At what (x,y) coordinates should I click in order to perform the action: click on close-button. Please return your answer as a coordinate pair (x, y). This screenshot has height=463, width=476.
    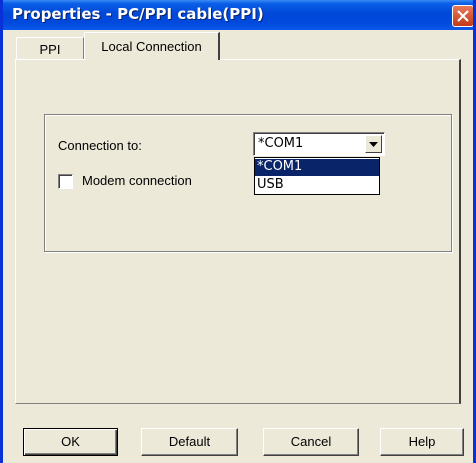
    Looking at the image, I should click on (462, 16).